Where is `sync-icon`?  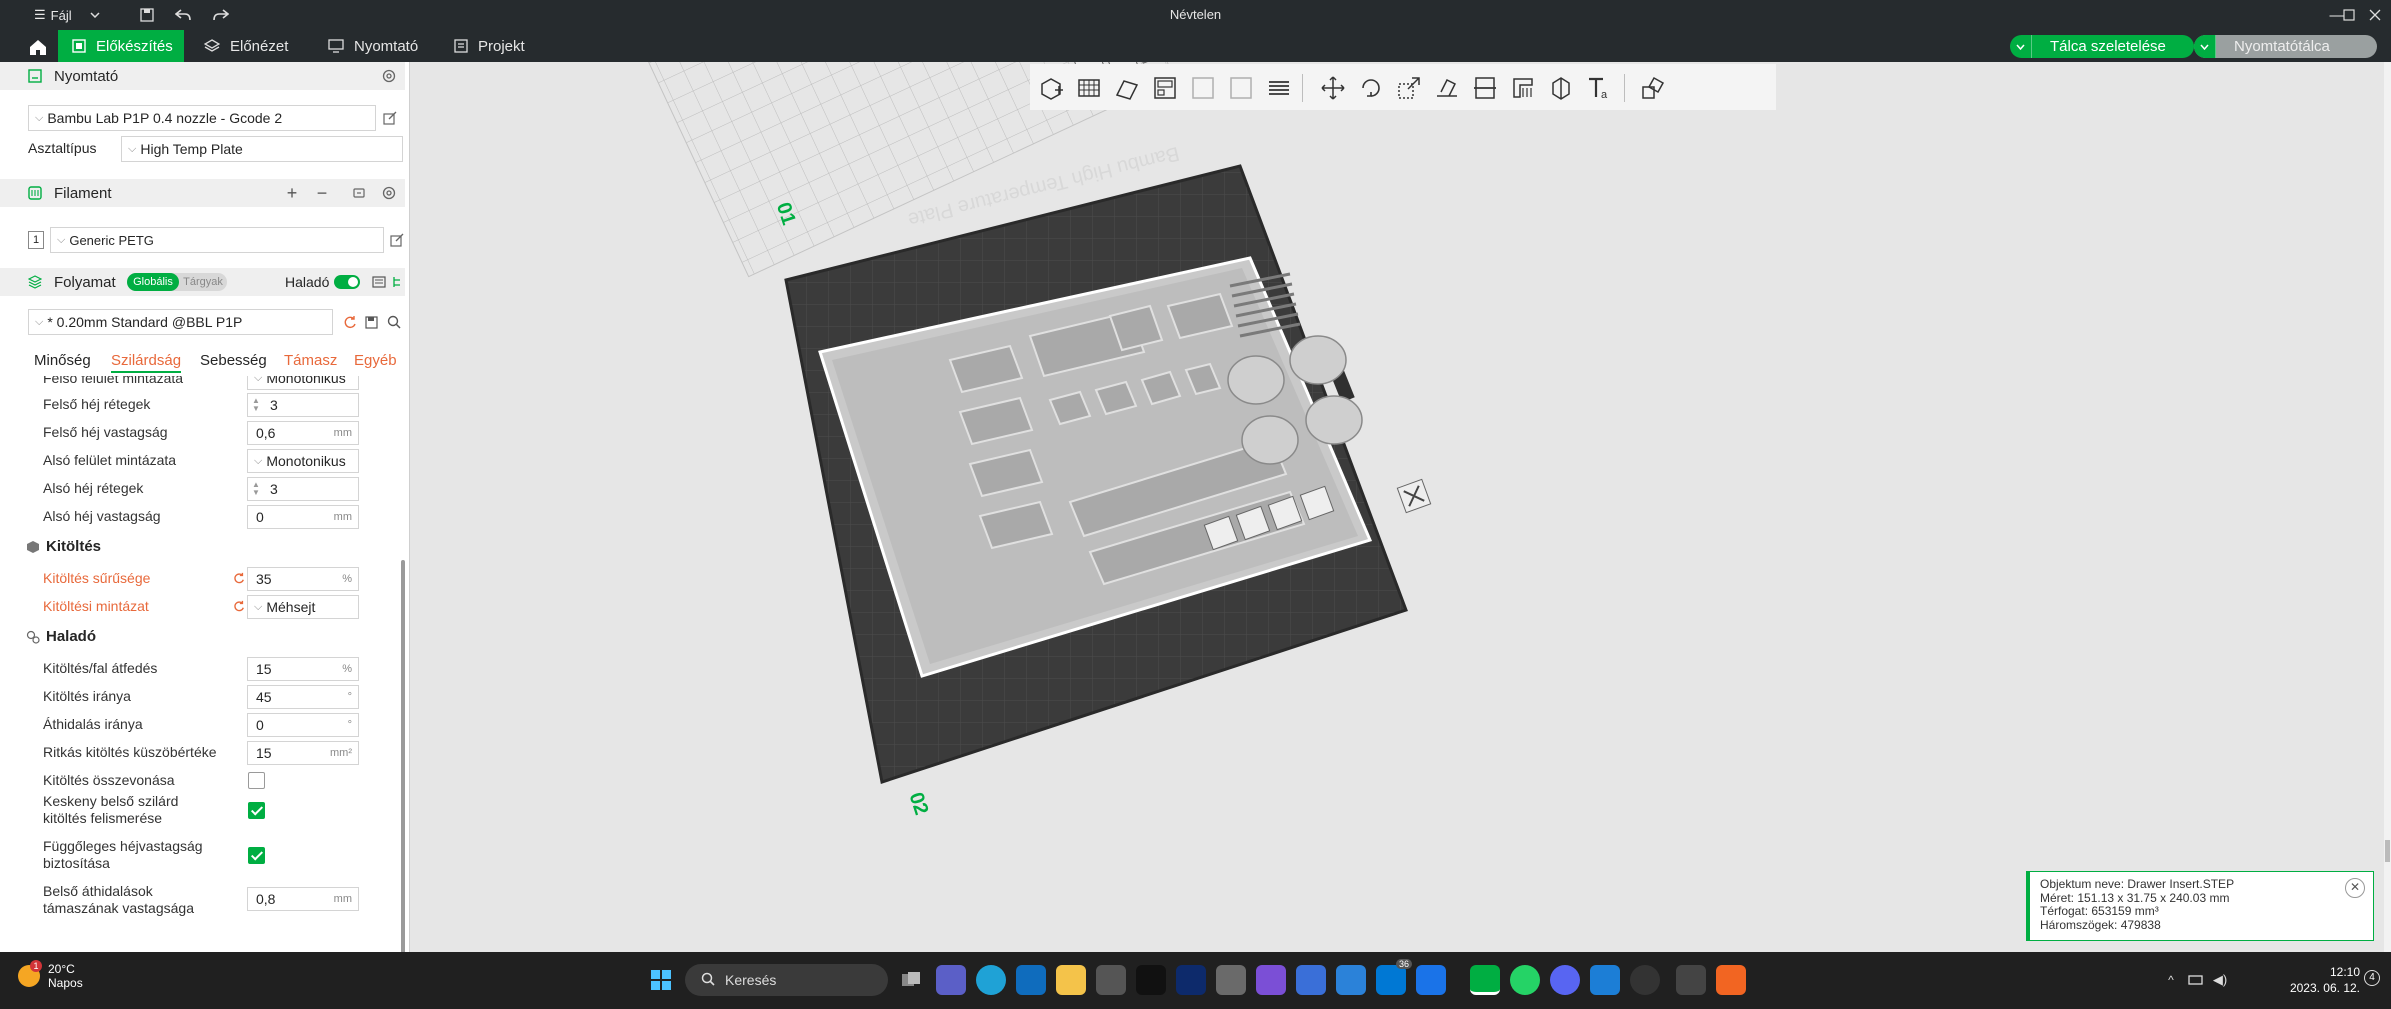
sync-icon is located at coordinates (359, 193).